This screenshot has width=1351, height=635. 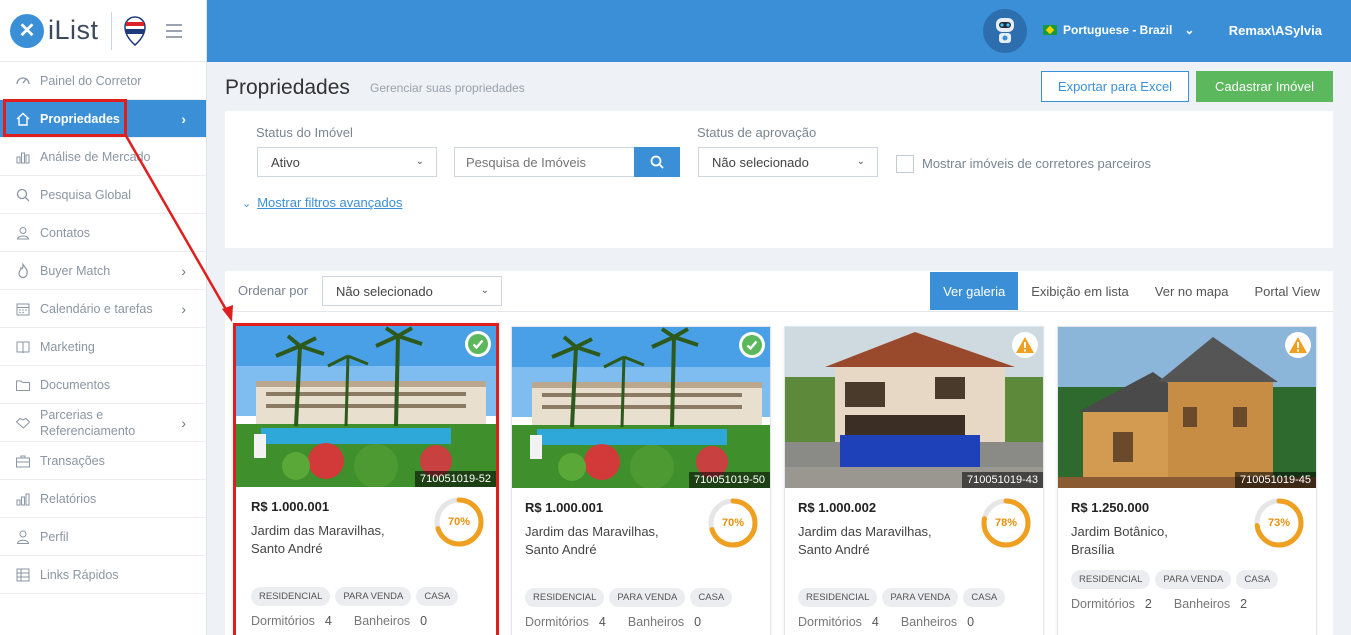 I want to click on sort-select-value: Não selecionado, so click(x=384, y=291).